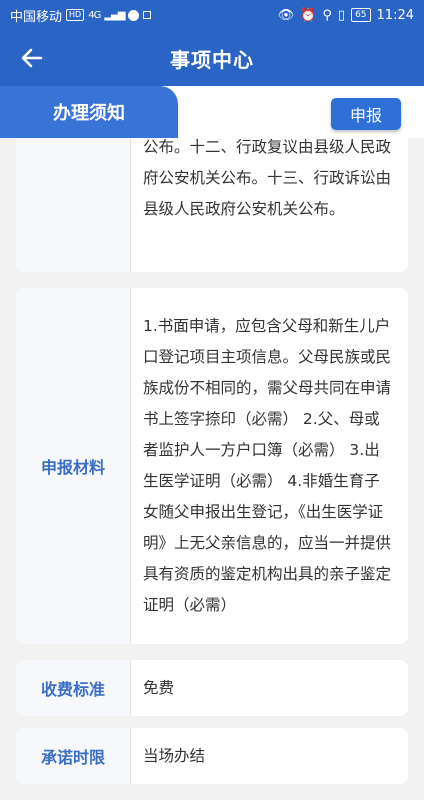  I want to click on status-left: 中国移动 HD 4G ▂▄▆, so click(144, 15).